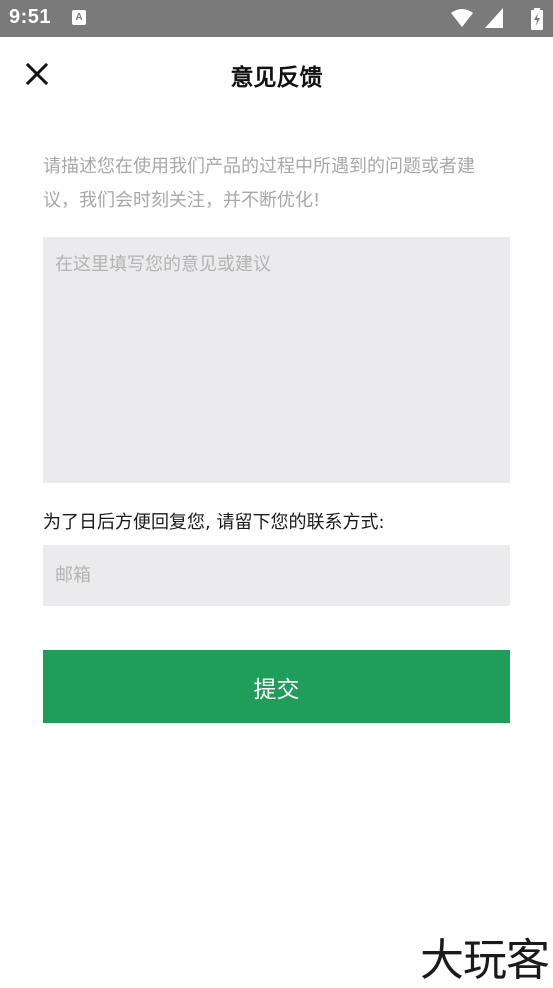 The height and width of the screenshot is (988, 553). Describe the element at coordinates (276, 689) in the screenshot. I see `submit-button-label: 提交` at that location.